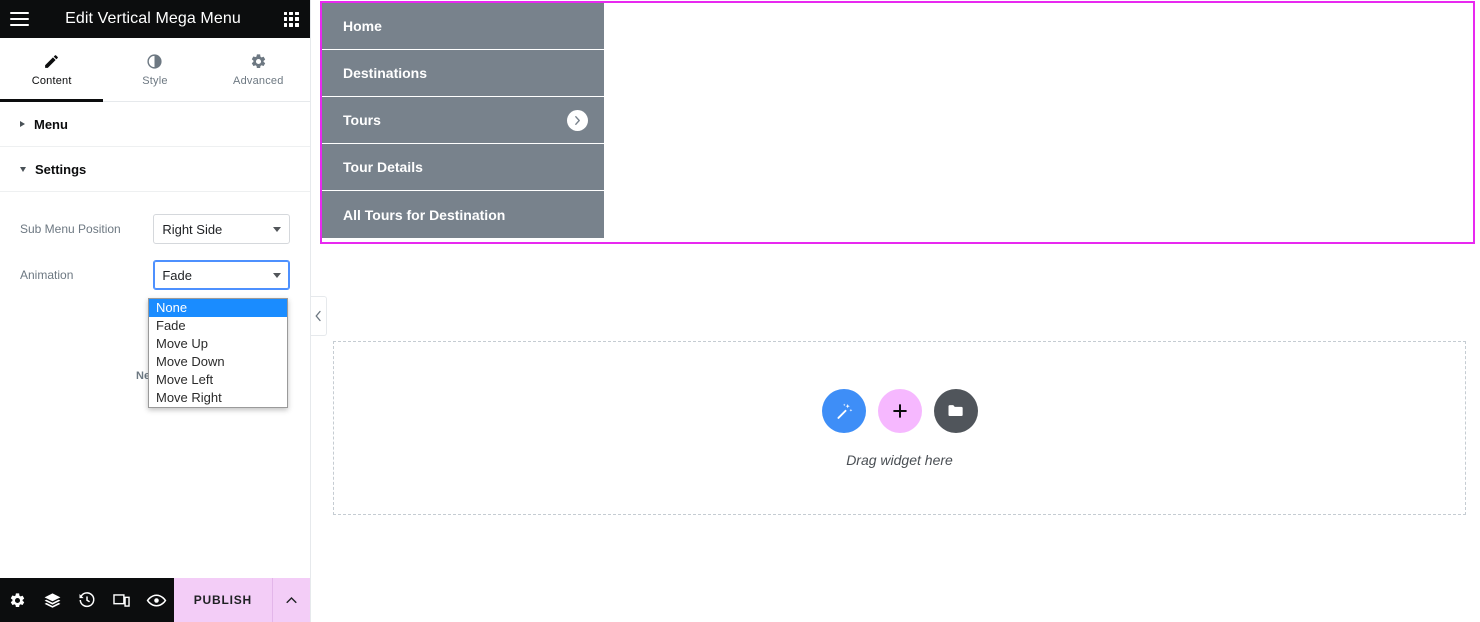  I want to click on tab-advanced-label: Advanced, so click(258, 80).